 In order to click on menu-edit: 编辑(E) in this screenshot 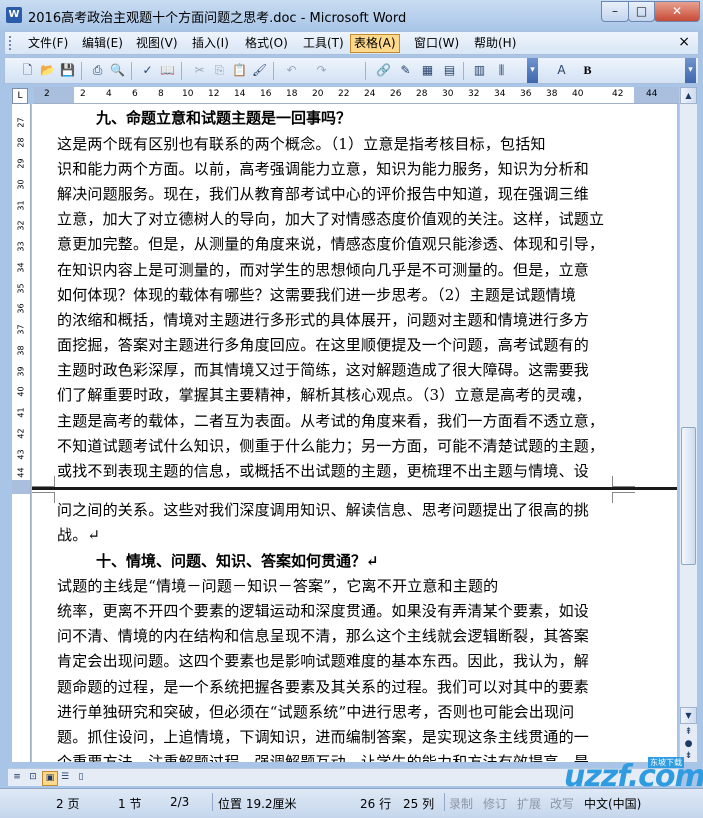, I will do `click(102, 43)`.